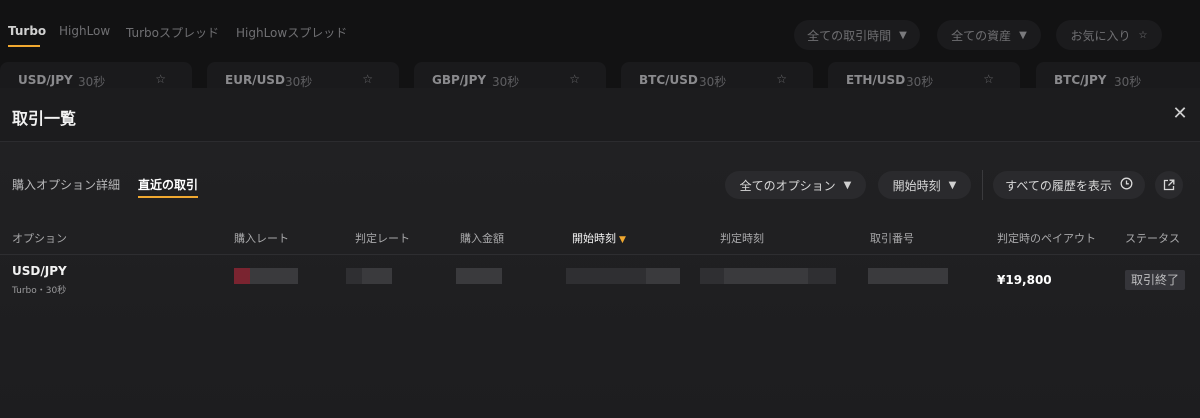 This screenshot has height=418, width=1200. I want to click on clock-icon, so click(1126, 185).